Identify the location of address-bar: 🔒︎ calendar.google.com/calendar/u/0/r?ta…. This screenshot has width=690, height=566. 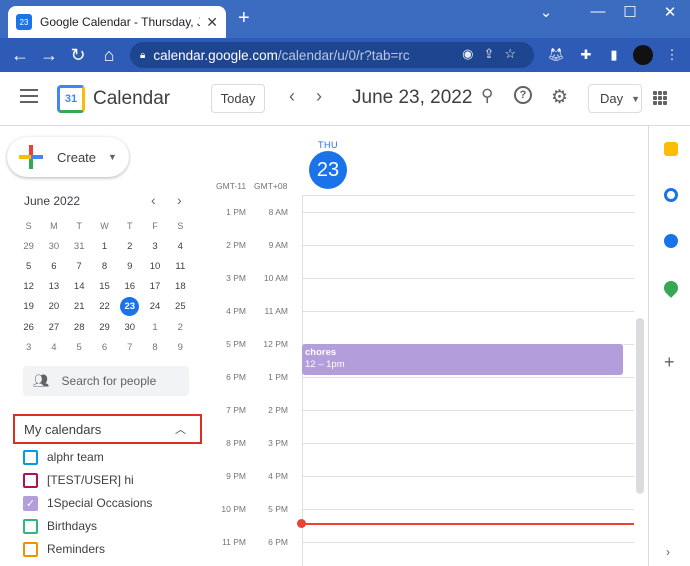
(332, 55).